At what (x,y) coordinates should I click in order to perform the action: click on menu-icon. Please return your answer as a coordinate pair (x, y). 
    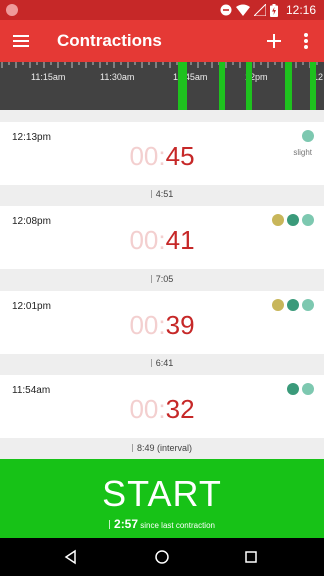
    Looking at the image, I should click on (22, 41).